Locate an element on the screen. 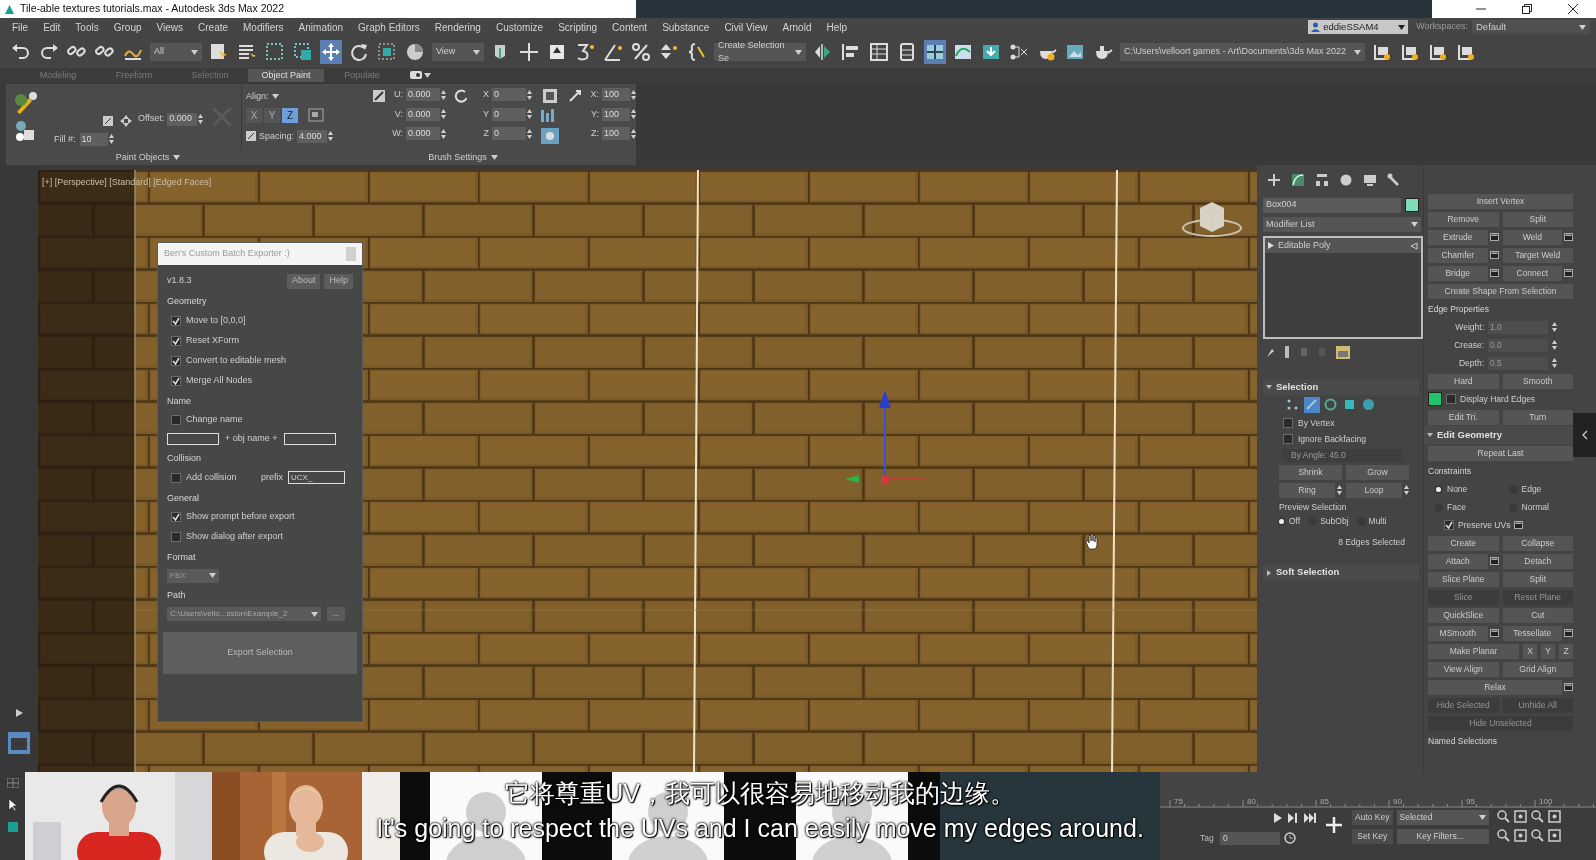 This screenshot has width=1596, height=860. ribbon-tab: Freeform is located at coordinates (134, 75).